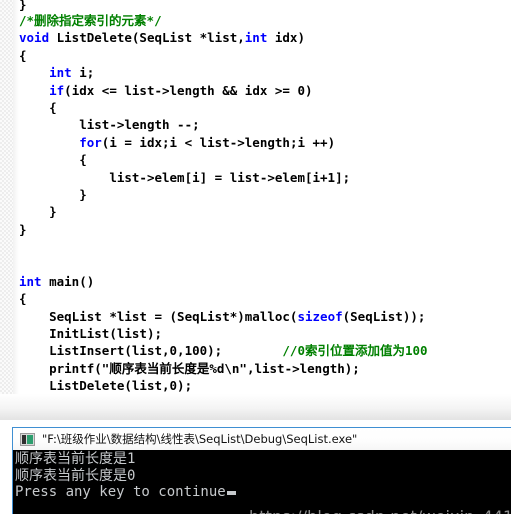  What do you see at coordinates (255, 407) in the screenshot?
I see `editor-bottom-fade` at bounding box center [255, 407].